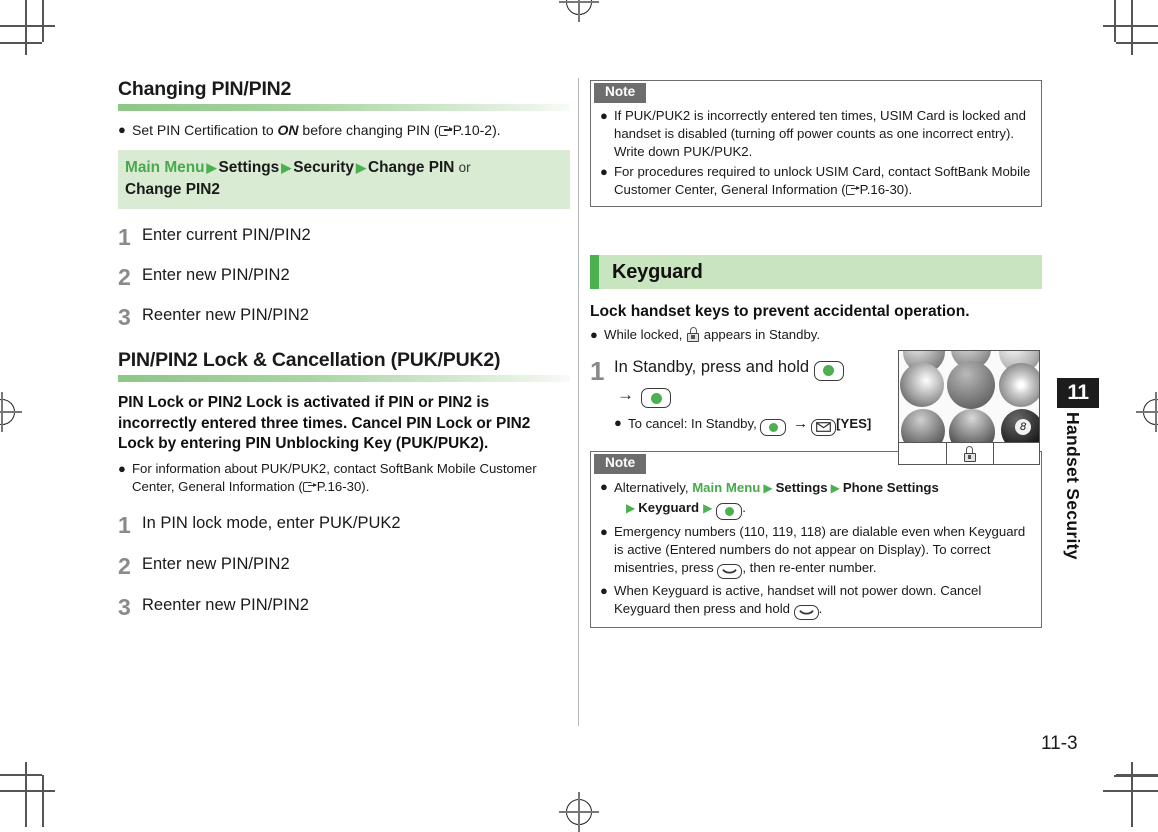 The height and width of the screenshot is (832, 1158). Describe the element at coordinates (891, 487) in the screenshot. I see `path-item-phone-settings: Phone Settings` at that location.